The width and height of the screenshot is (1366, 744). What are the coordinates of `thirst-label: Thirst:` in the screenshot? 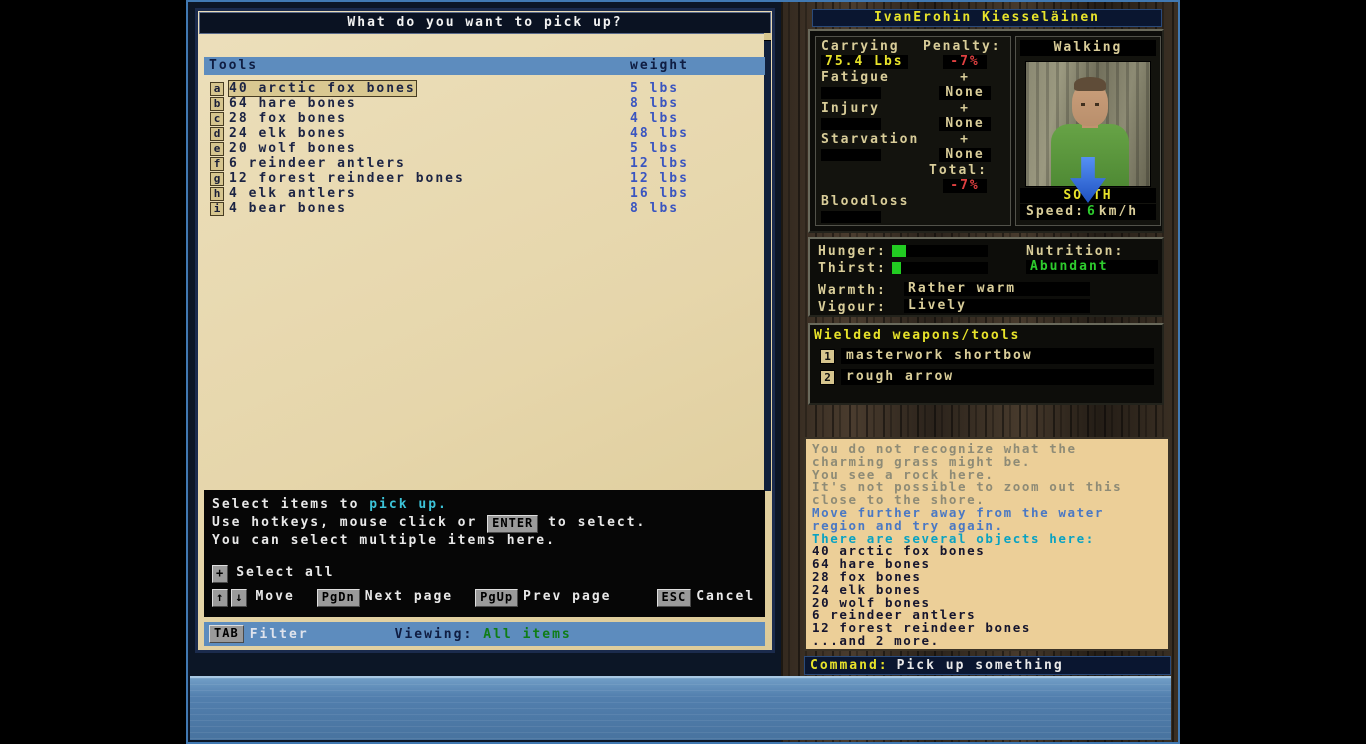 It's located at (852, 268).